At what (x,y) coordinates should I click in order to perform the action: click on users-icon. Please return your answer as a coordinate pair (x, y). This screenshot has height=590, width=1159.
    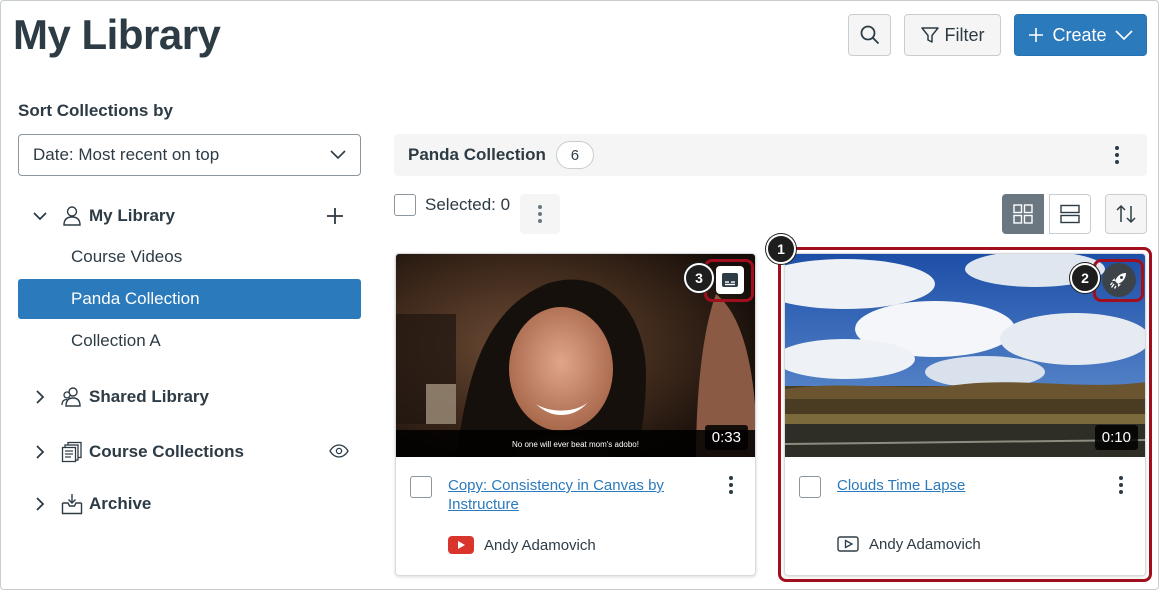
    Looking at the image, I should click on (72, 397).